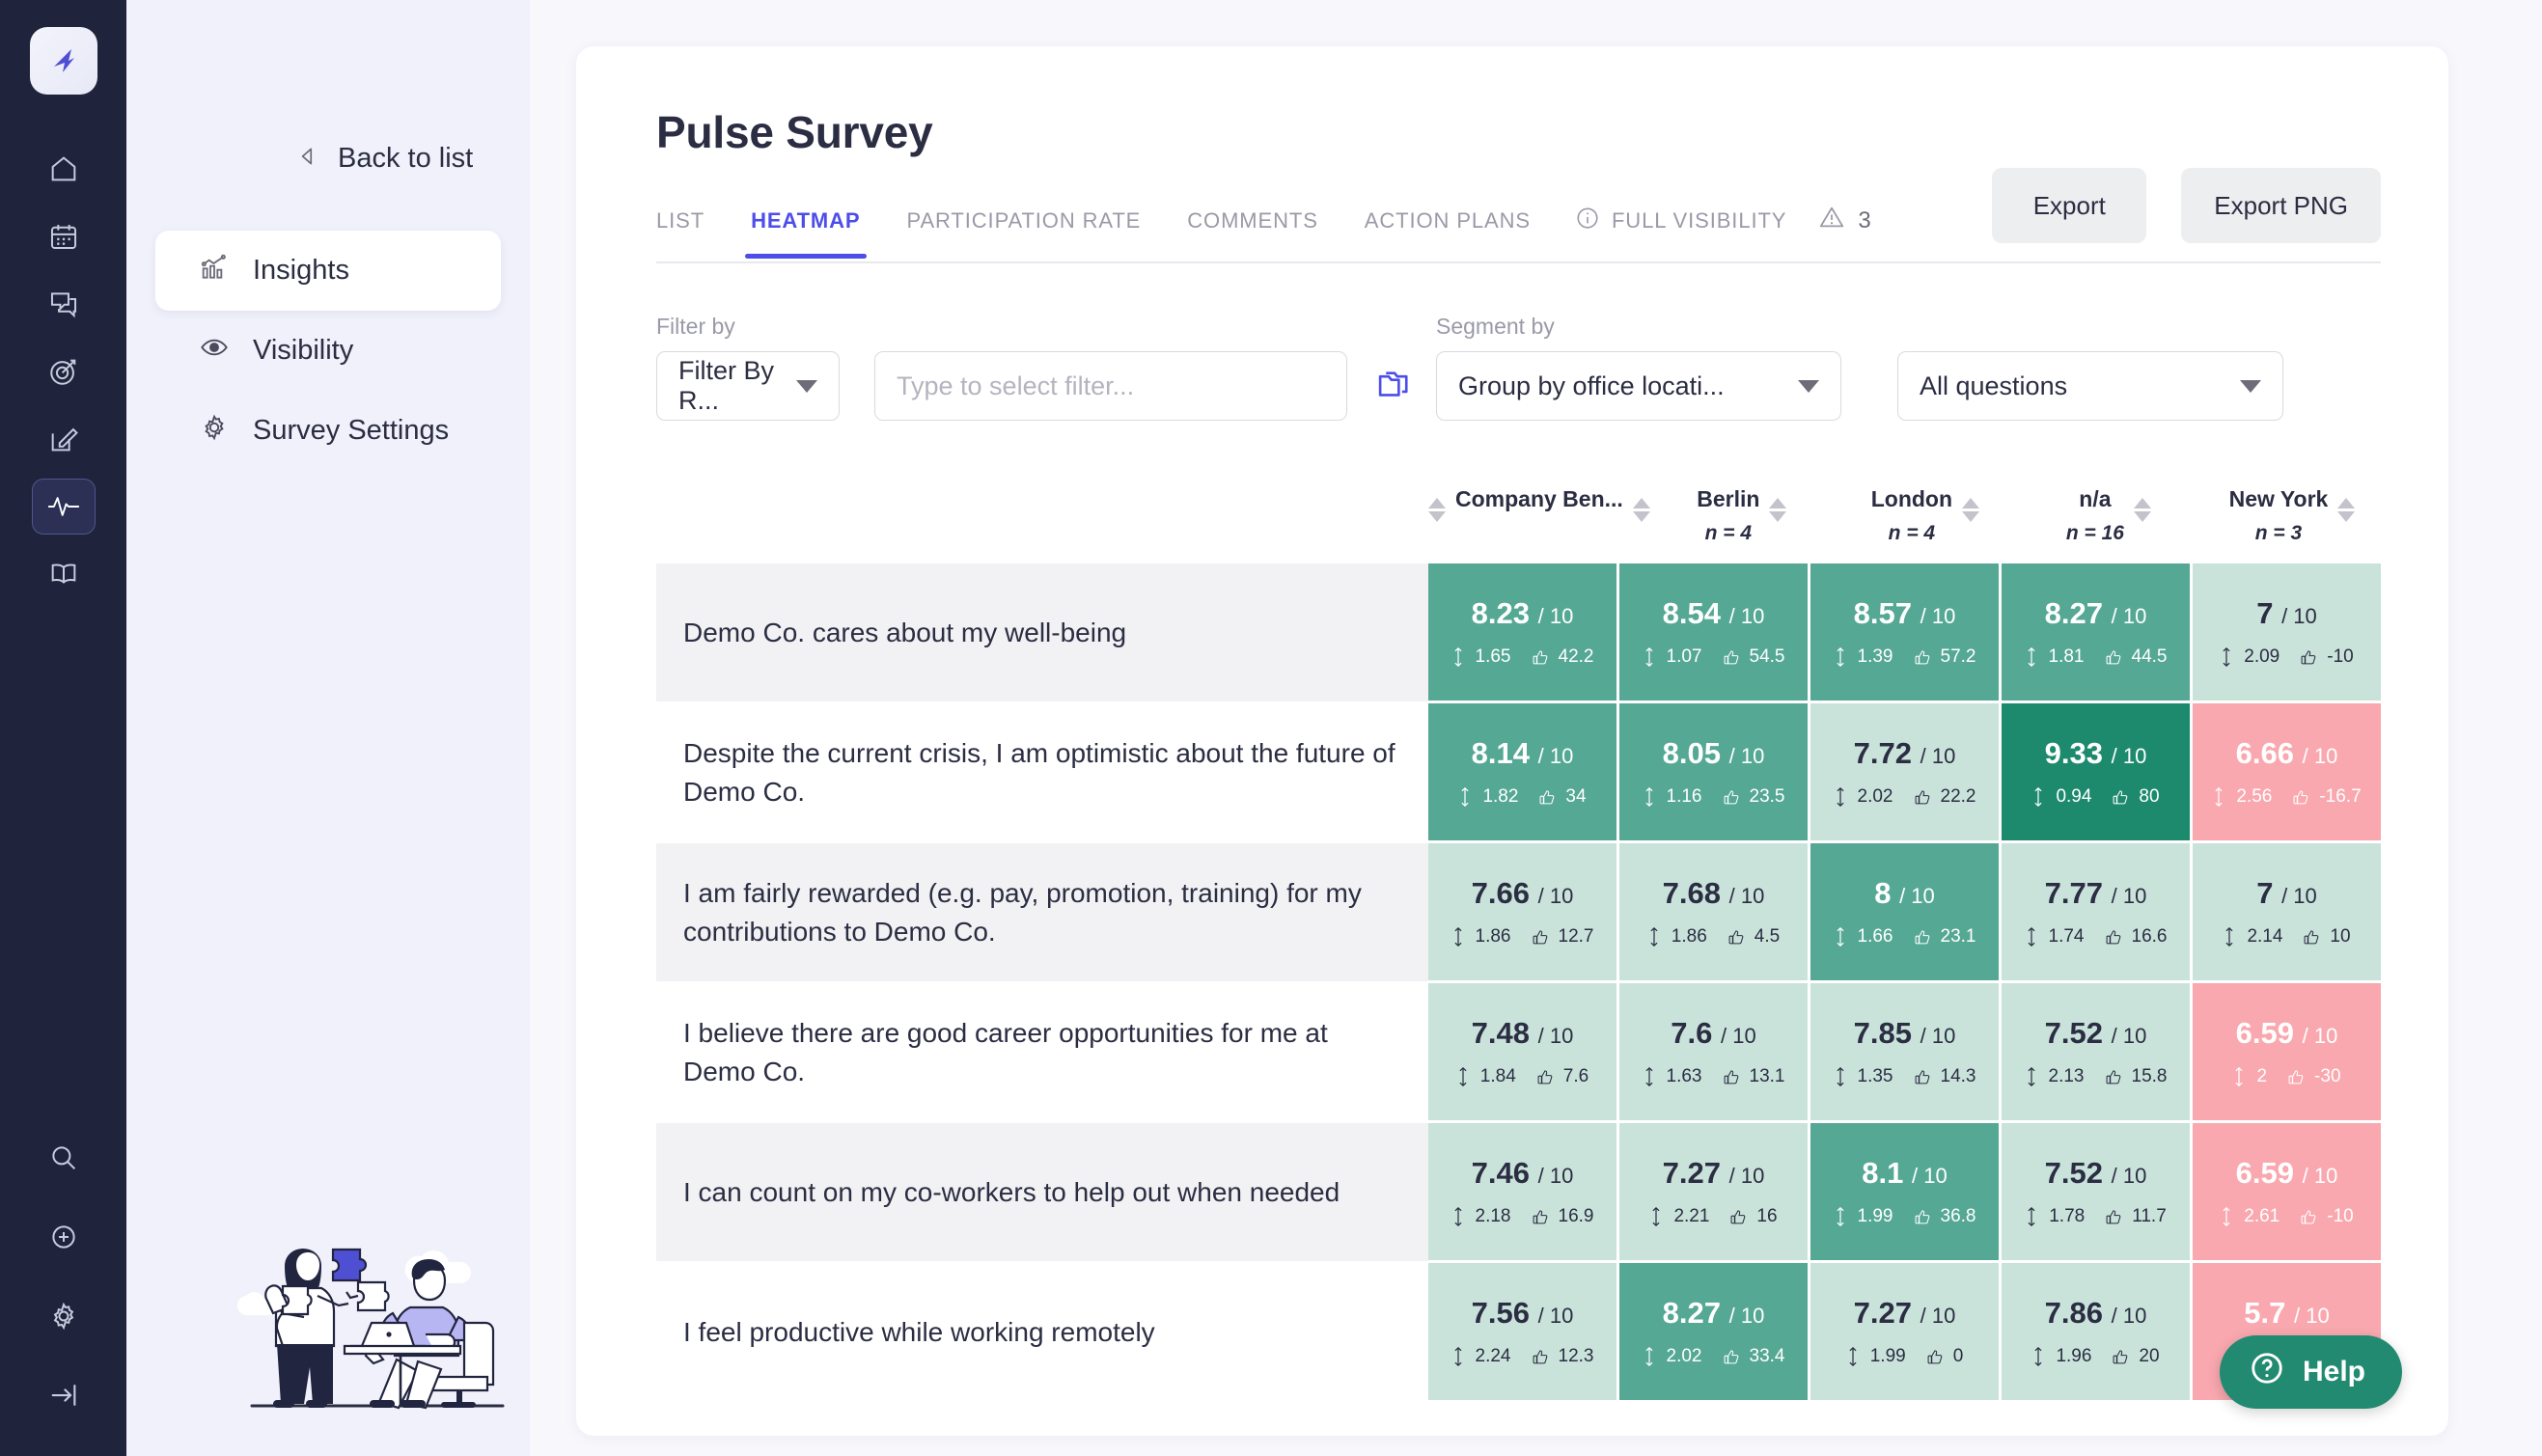 The image size is (2542, 1456). What do you see at coordinates (2281, 206) in the screenshot?
I see `export-png-button: Export PNG` at bounding box center [2281, 206].